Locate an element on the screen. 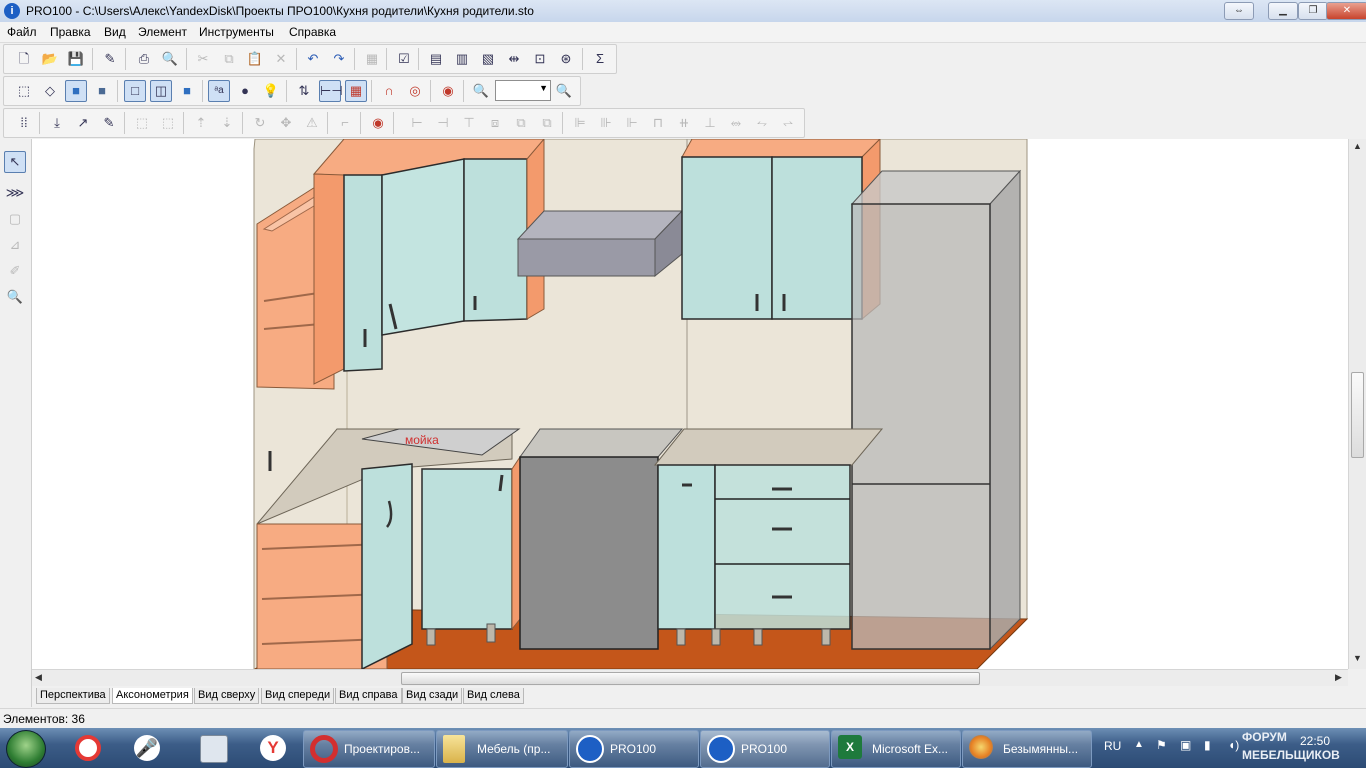 The width and height of the screenshot is (1366, 768). close-button: ✕ is located at coordinates (1346, 11).